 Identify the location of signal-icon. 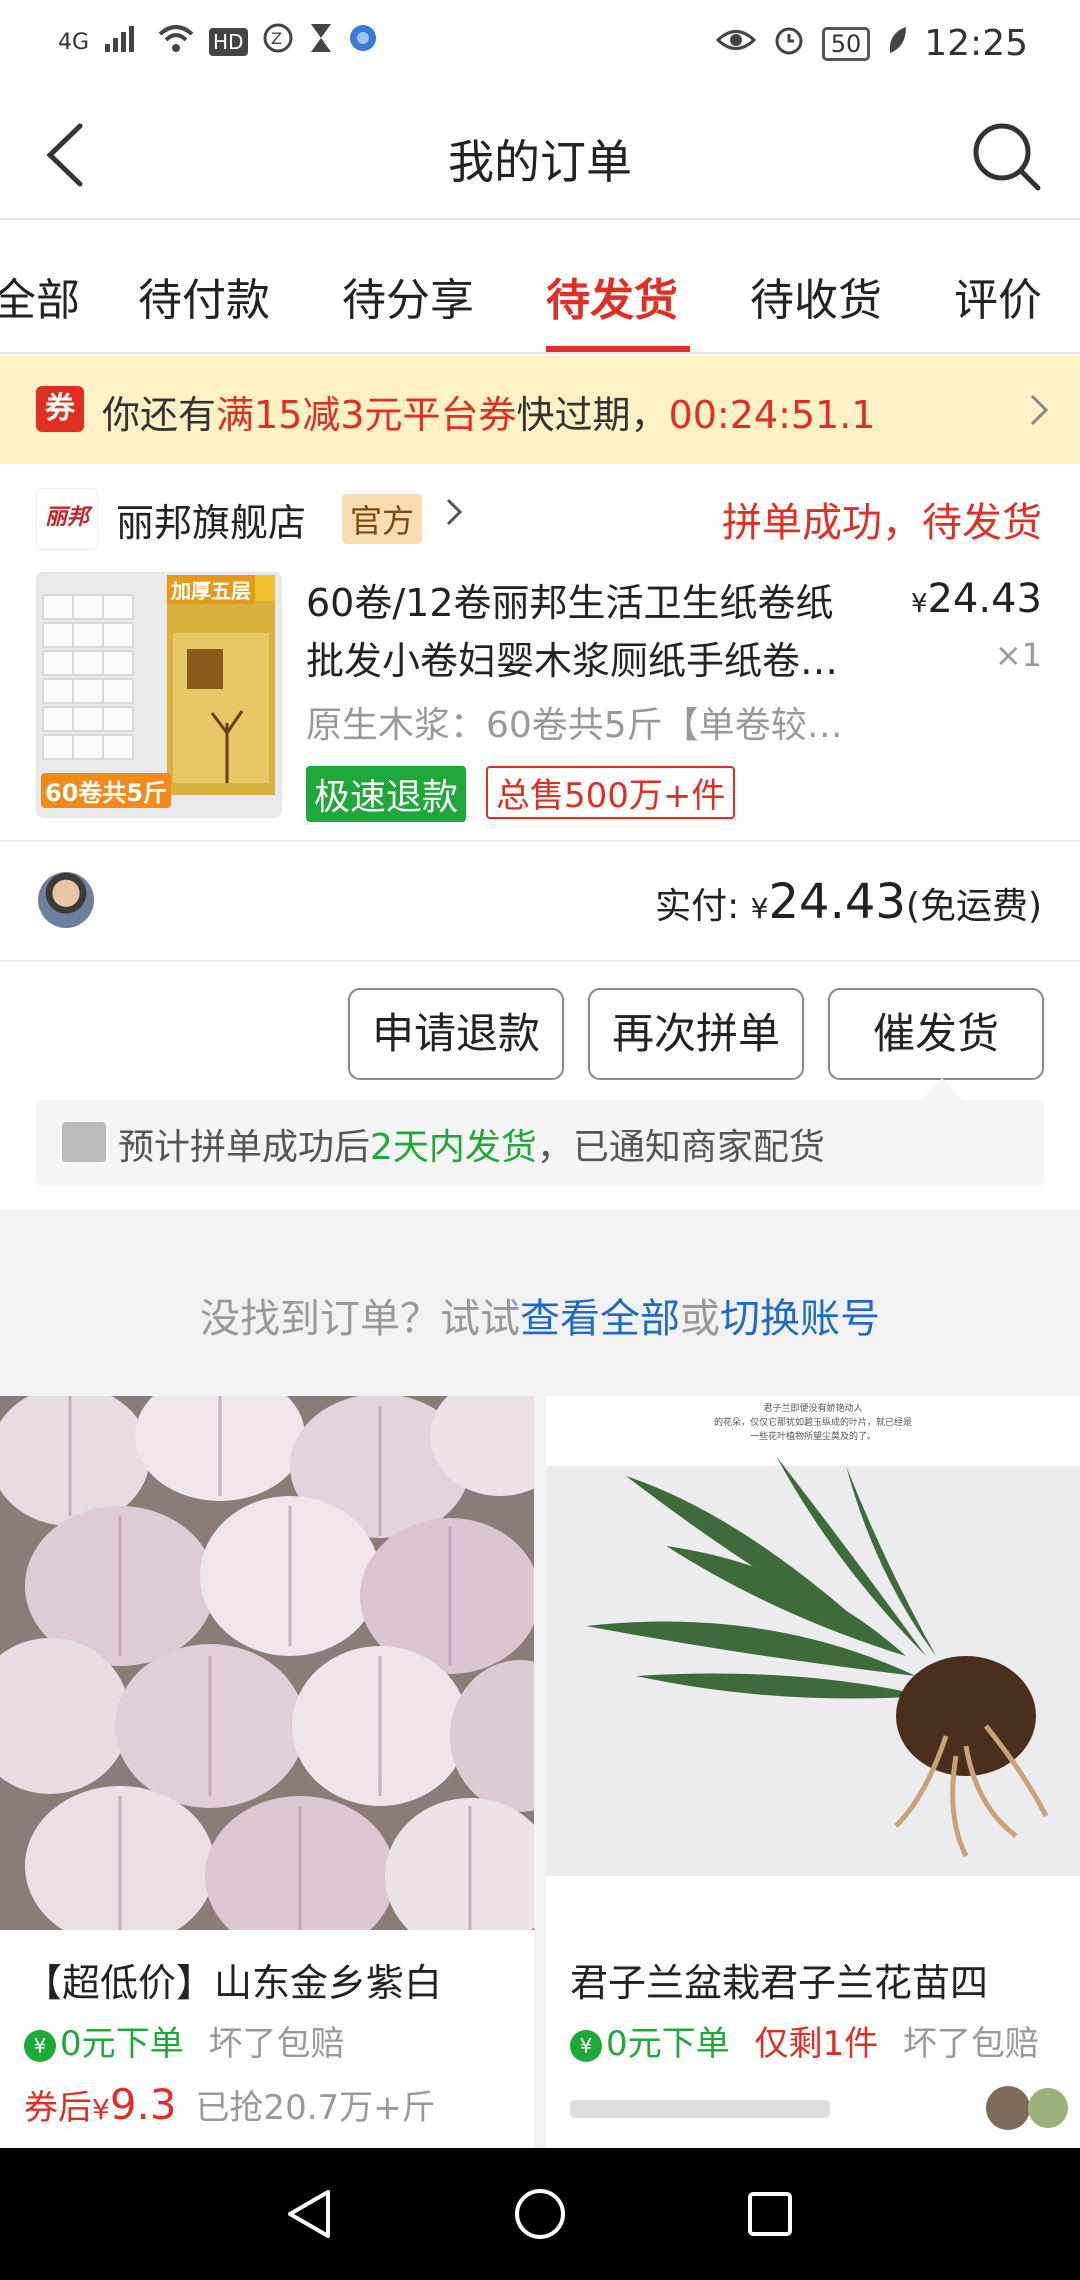
(123, 42).